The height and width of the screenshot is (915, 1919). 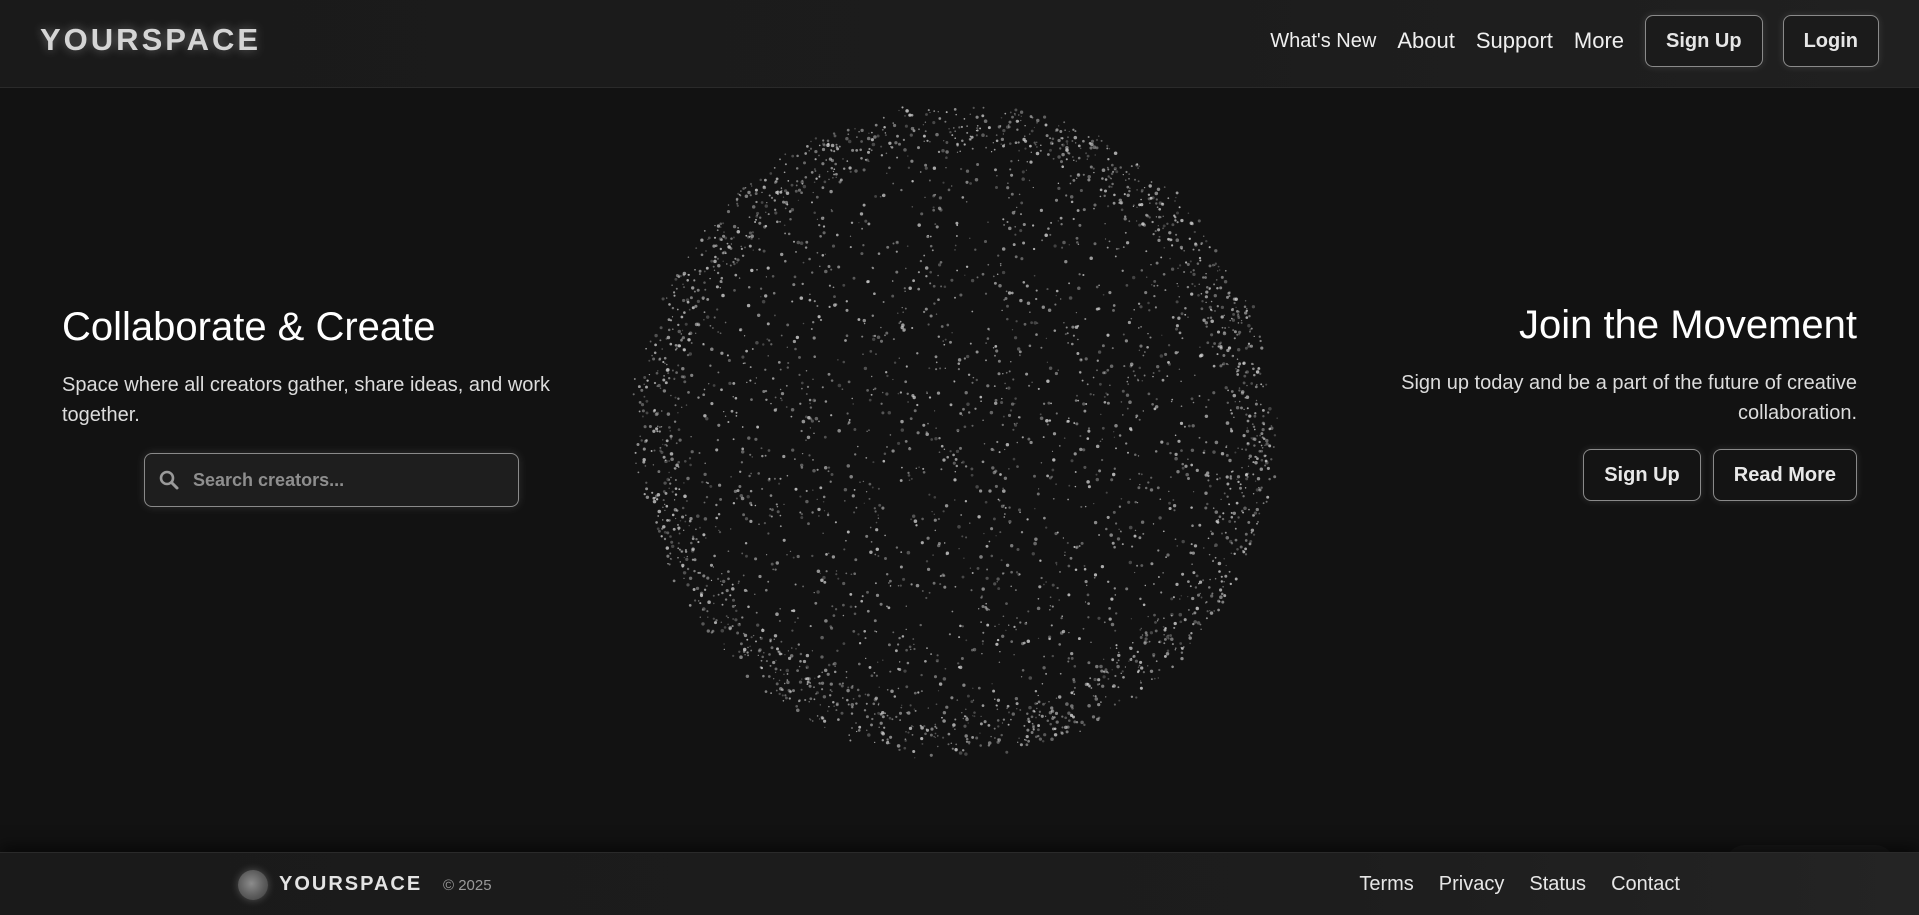 I want to click on footer-link-terms: Terms, so click(x=1386, y=884).